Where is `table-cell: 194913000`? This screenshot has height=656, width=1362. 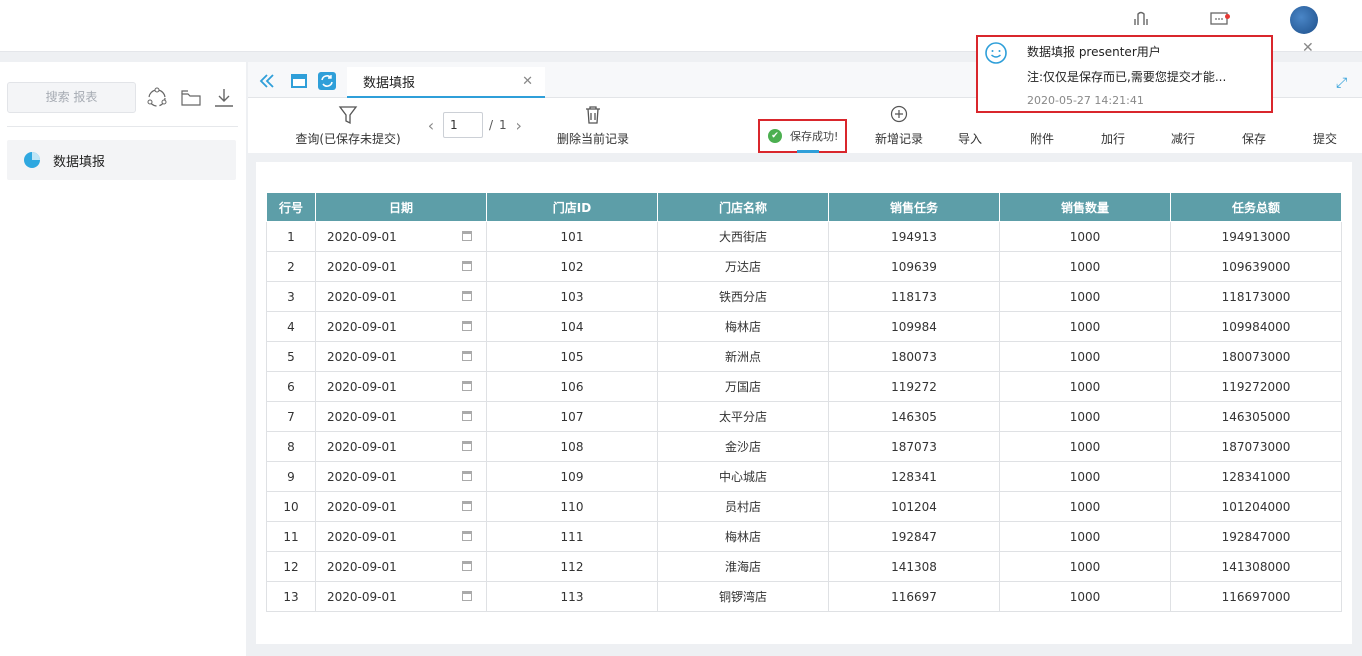 table-cell: 194913000 is located at coordinates (1256, 236).